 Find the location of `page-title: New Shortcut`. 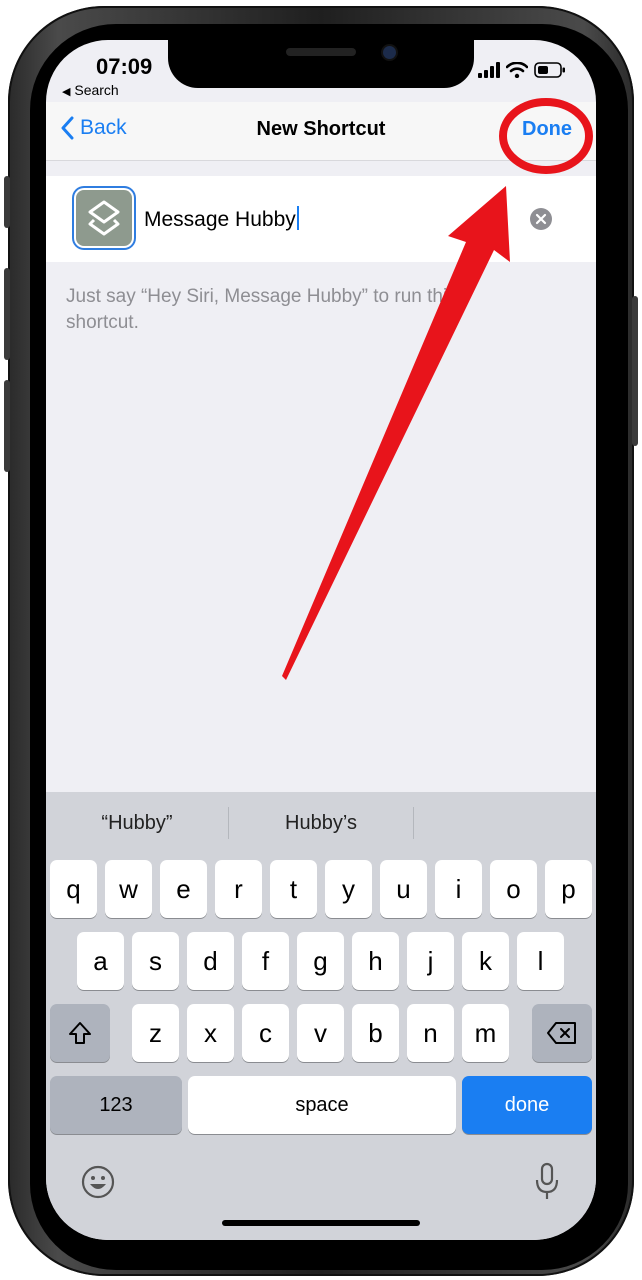

page-title: New Shortcut is located at coordinates (321, 129).